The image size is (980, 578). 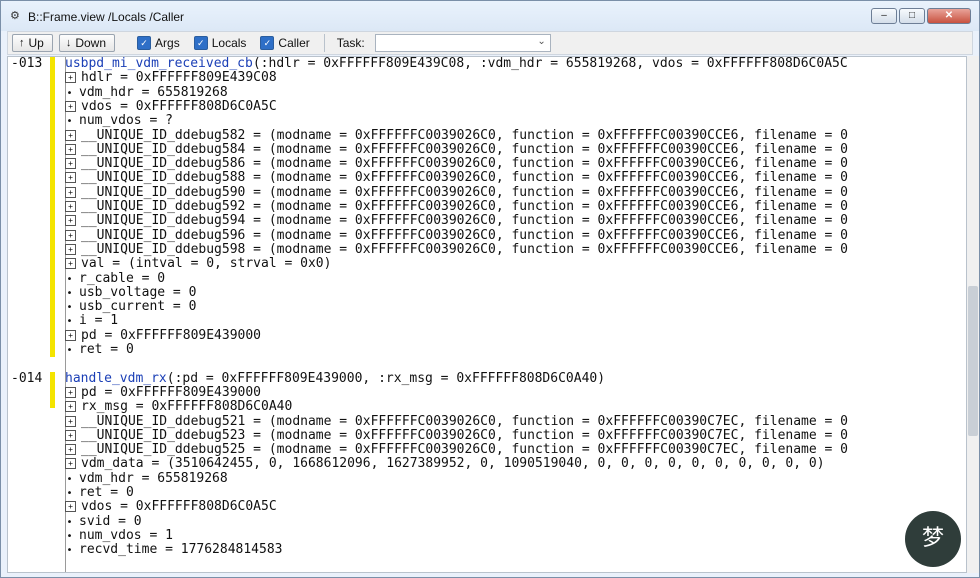 What do you see at coordinates (490, 16) in the screenshot?
I see `title-bar: ⚙ B::Frame.view /Locals /Caller – □ ✕` at bounding box center [490, 16].